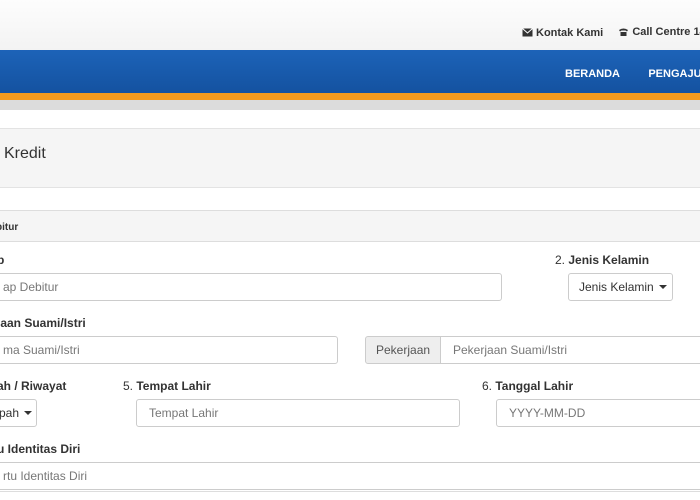 This screenshot has width=700, height=500. What do you see at coordinates (350, 25) in the screenshot?
I see `top-utility-bar: Kontak Kami Call Centre 1401` at bounding box center [350, 25].